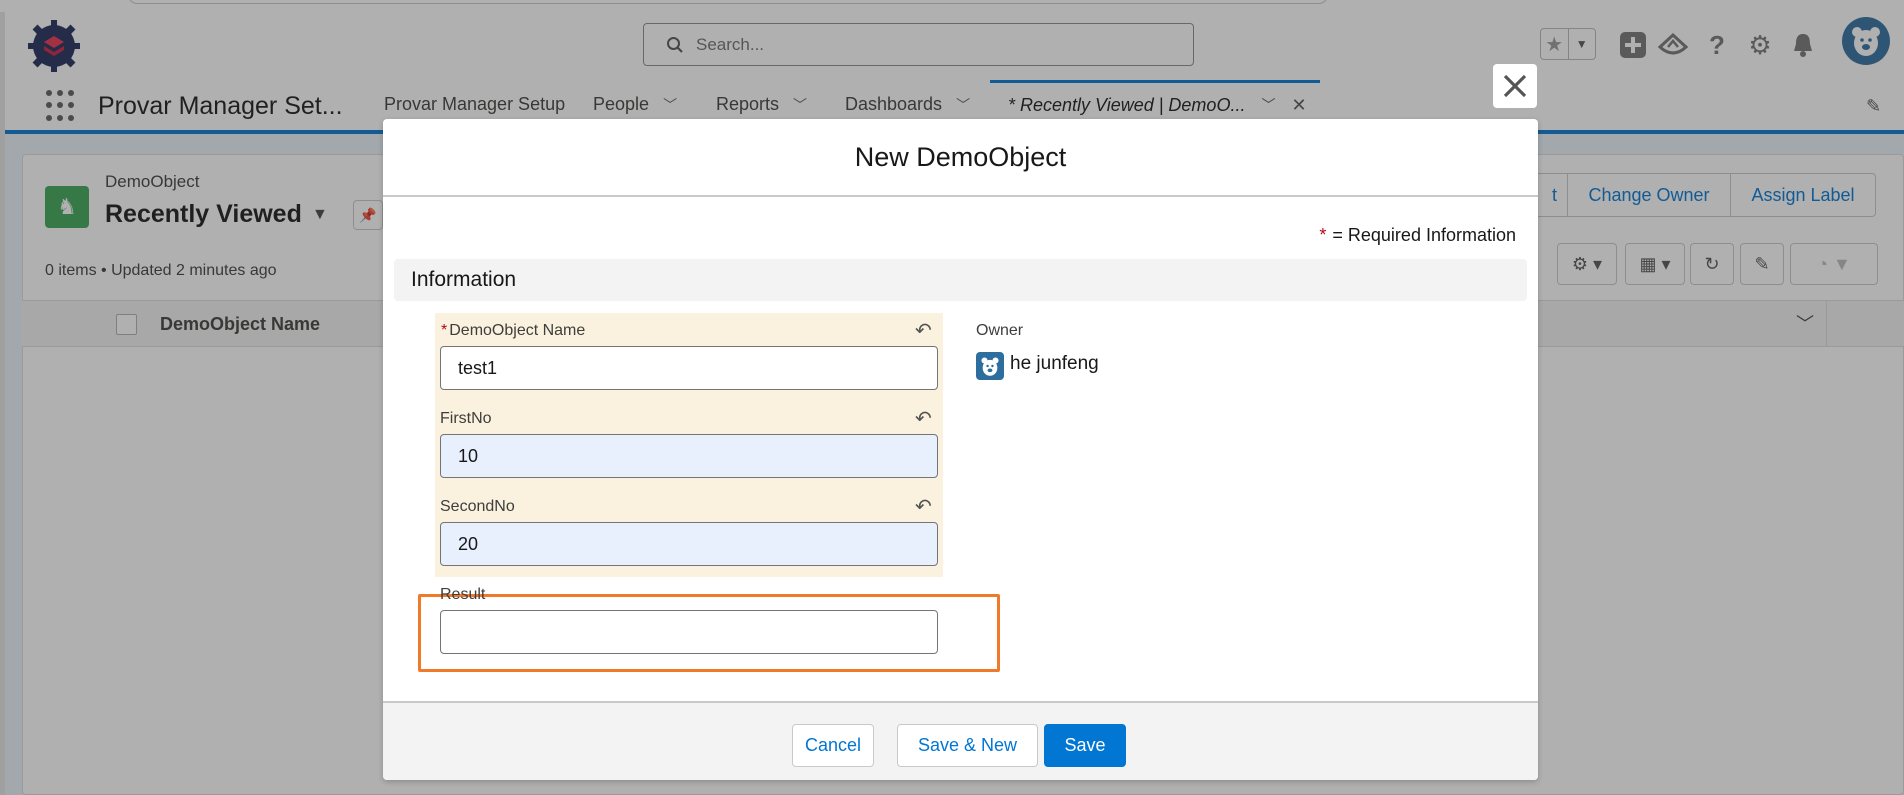  I want to click on save-button: Save, so click(1085, 745).